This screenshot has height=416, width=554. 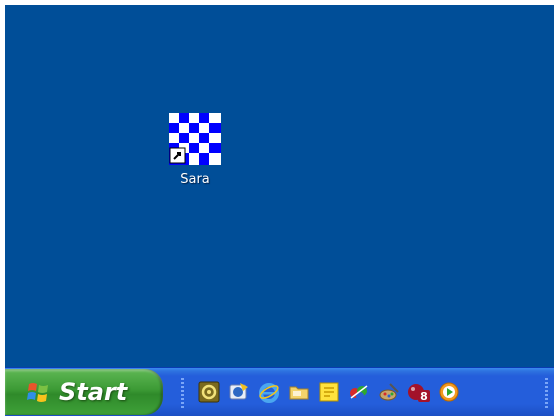 I want to click on paint-icon, so click(x=389, y=392).